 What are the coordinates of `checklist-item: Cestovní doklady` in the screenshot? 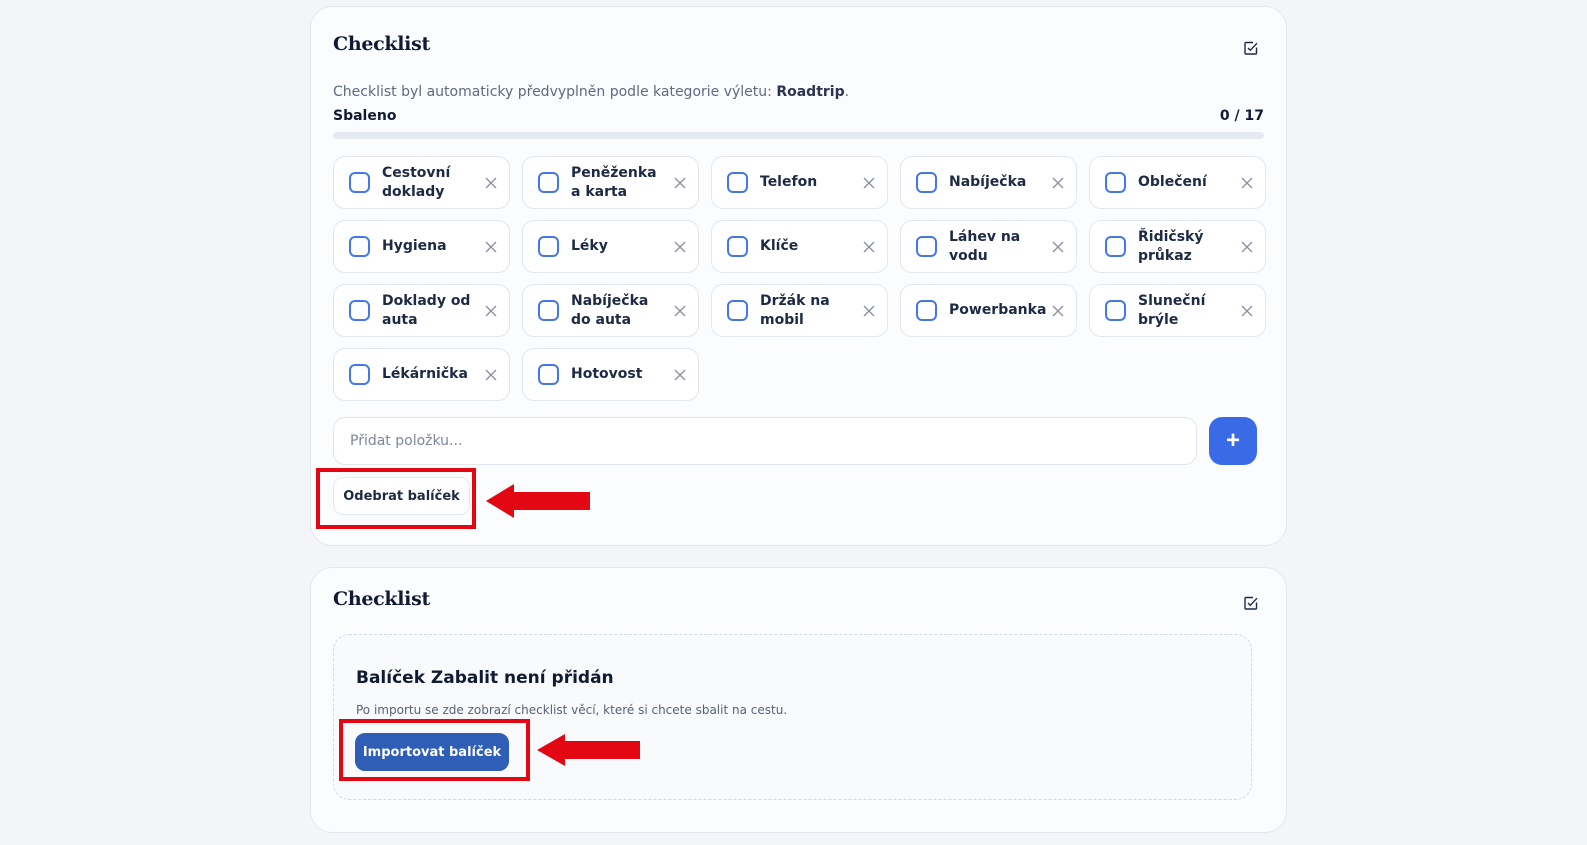 It's located at (421, 182).